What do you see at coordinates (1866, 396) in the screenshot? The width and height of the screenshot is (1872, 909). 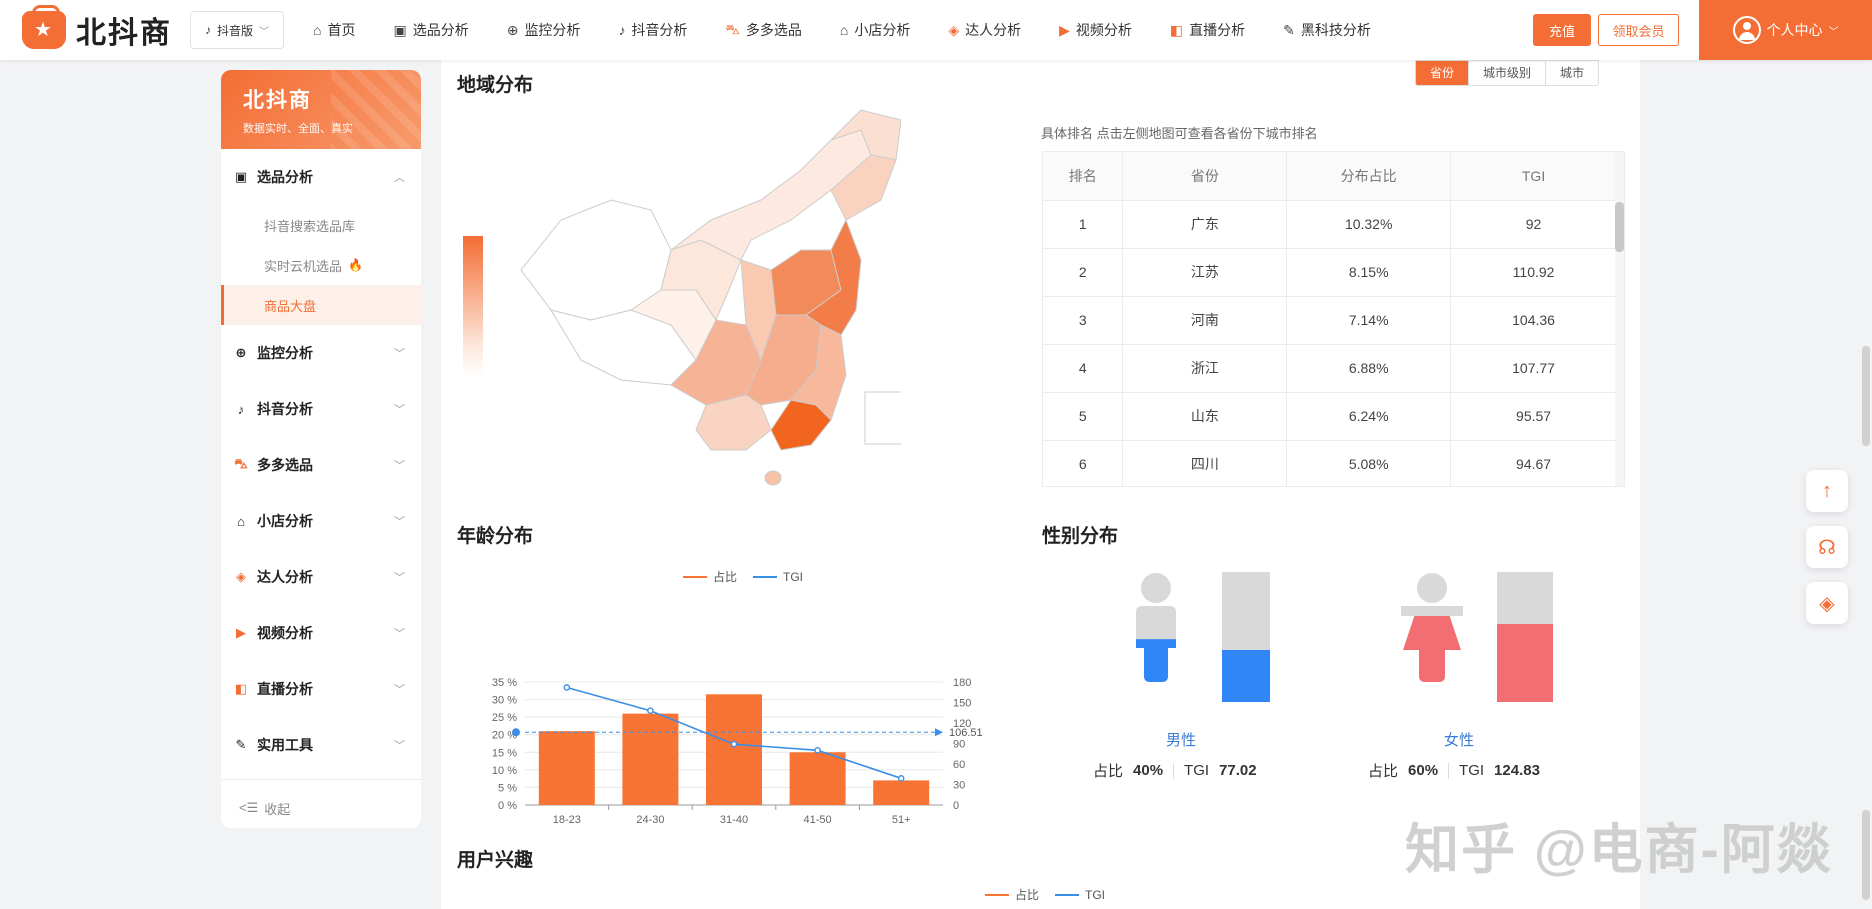 I see `page-scrollbar` at bounding box center [1866, 396].